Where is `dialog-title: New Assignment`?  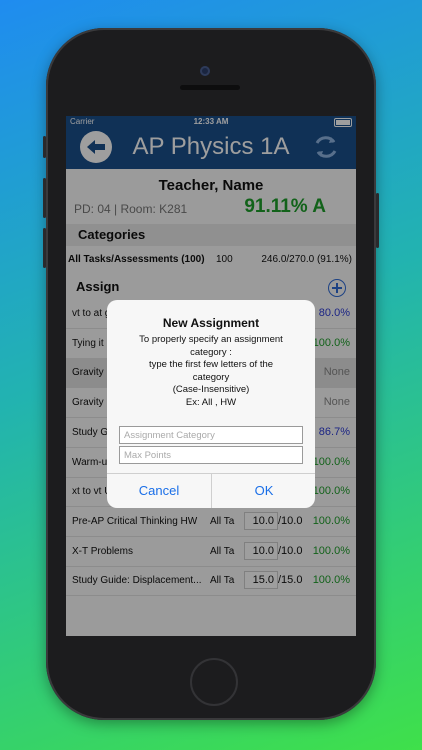
dialog-title: New Assignment is located at coordinates (211, 323).